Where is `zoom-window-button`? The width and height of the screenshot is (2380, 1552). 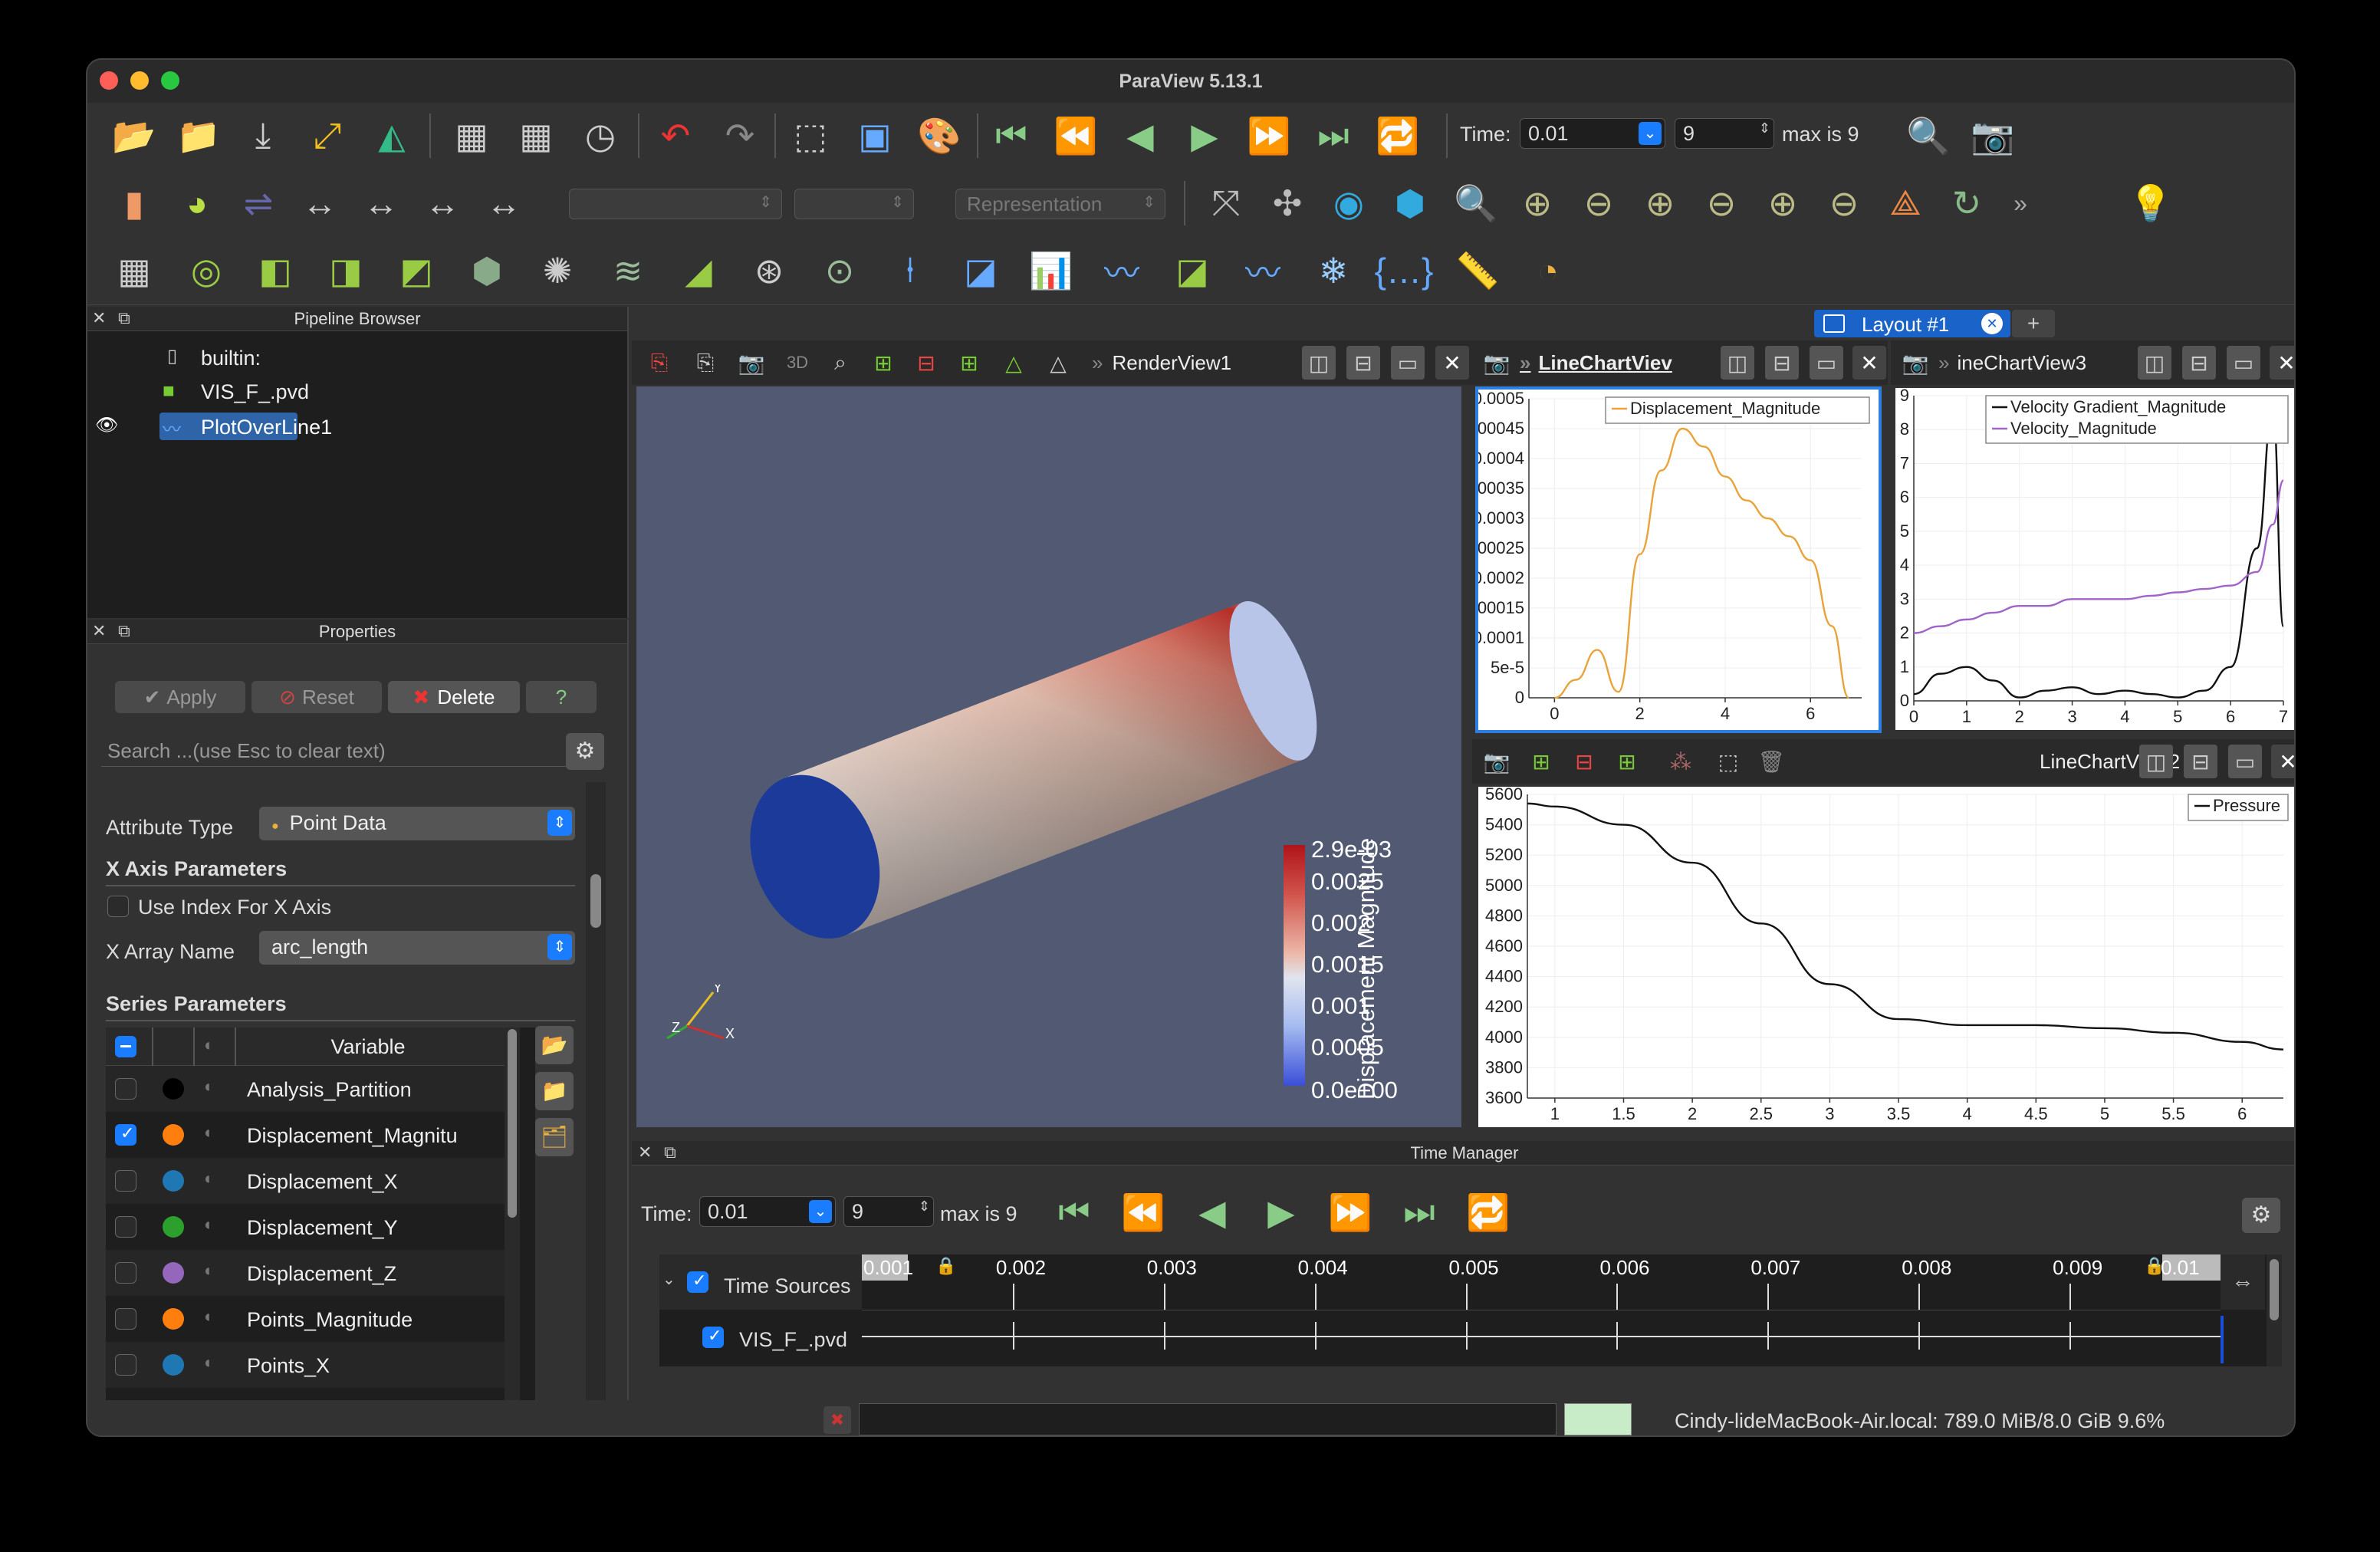
zoom-window-button is located at coordinates (170, 81).